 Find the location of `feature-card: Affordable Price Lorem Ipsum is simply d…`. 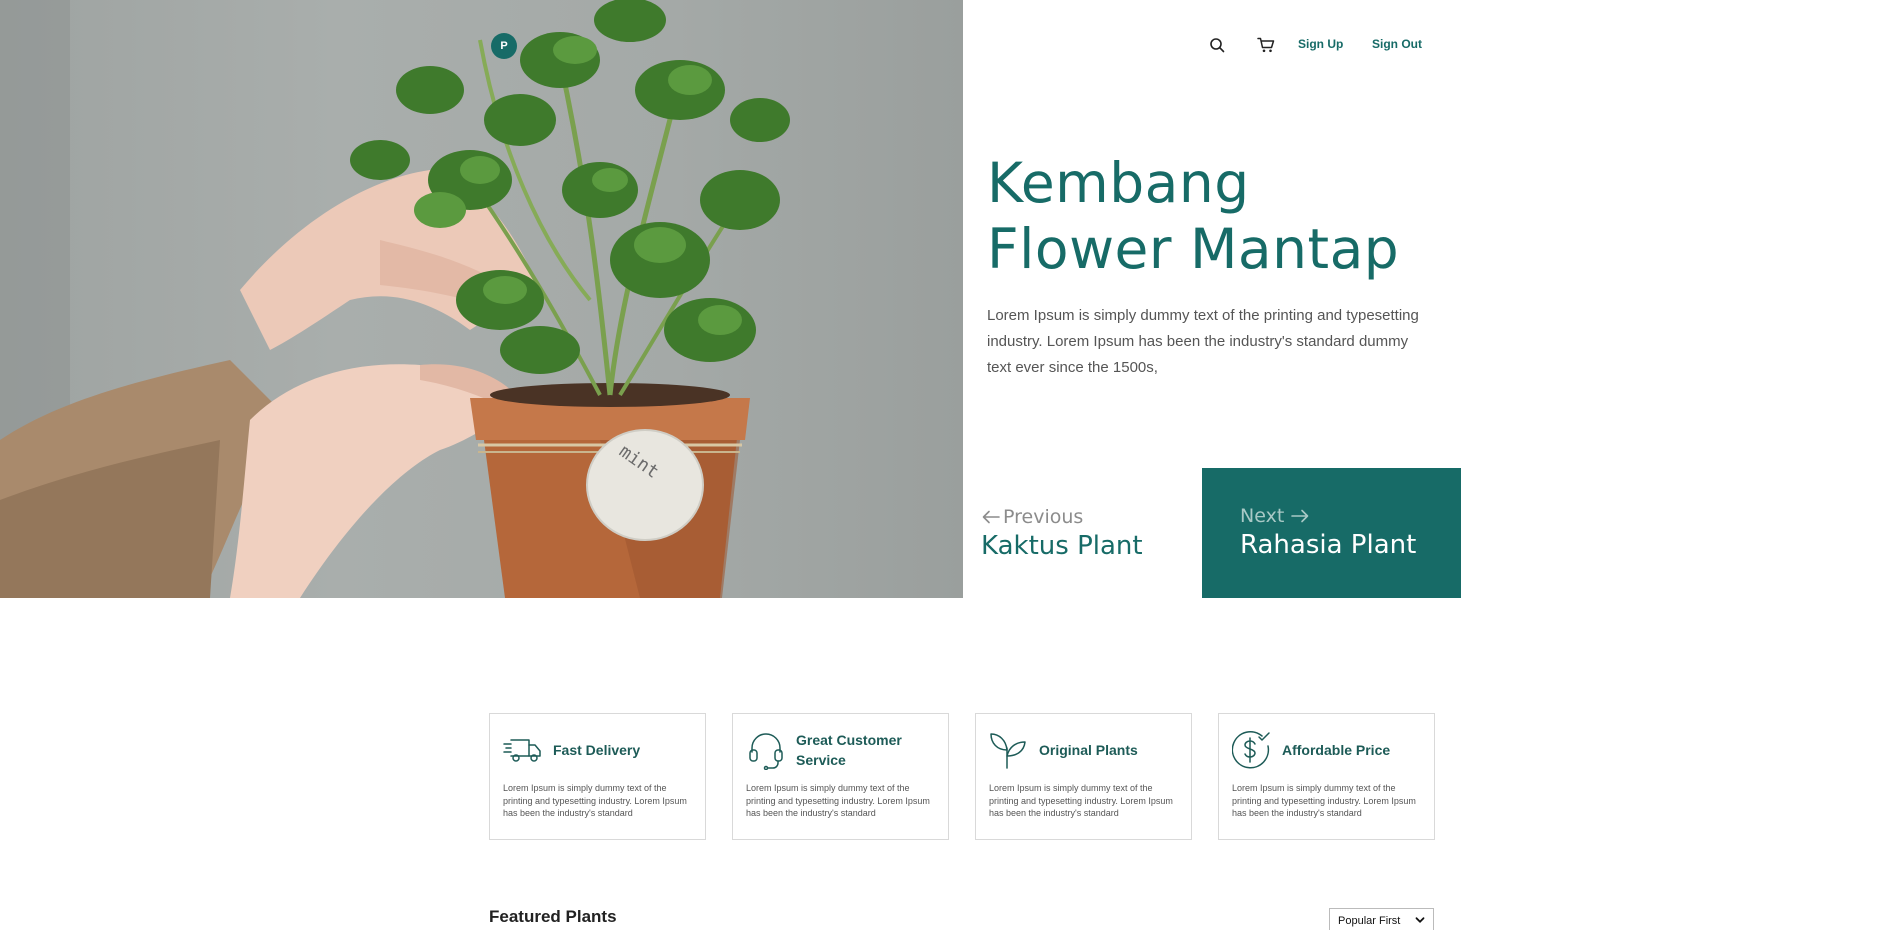

feature-card: Affordable Price Lorem Ipsum is simply d… is located at coordinates (1326, 776).